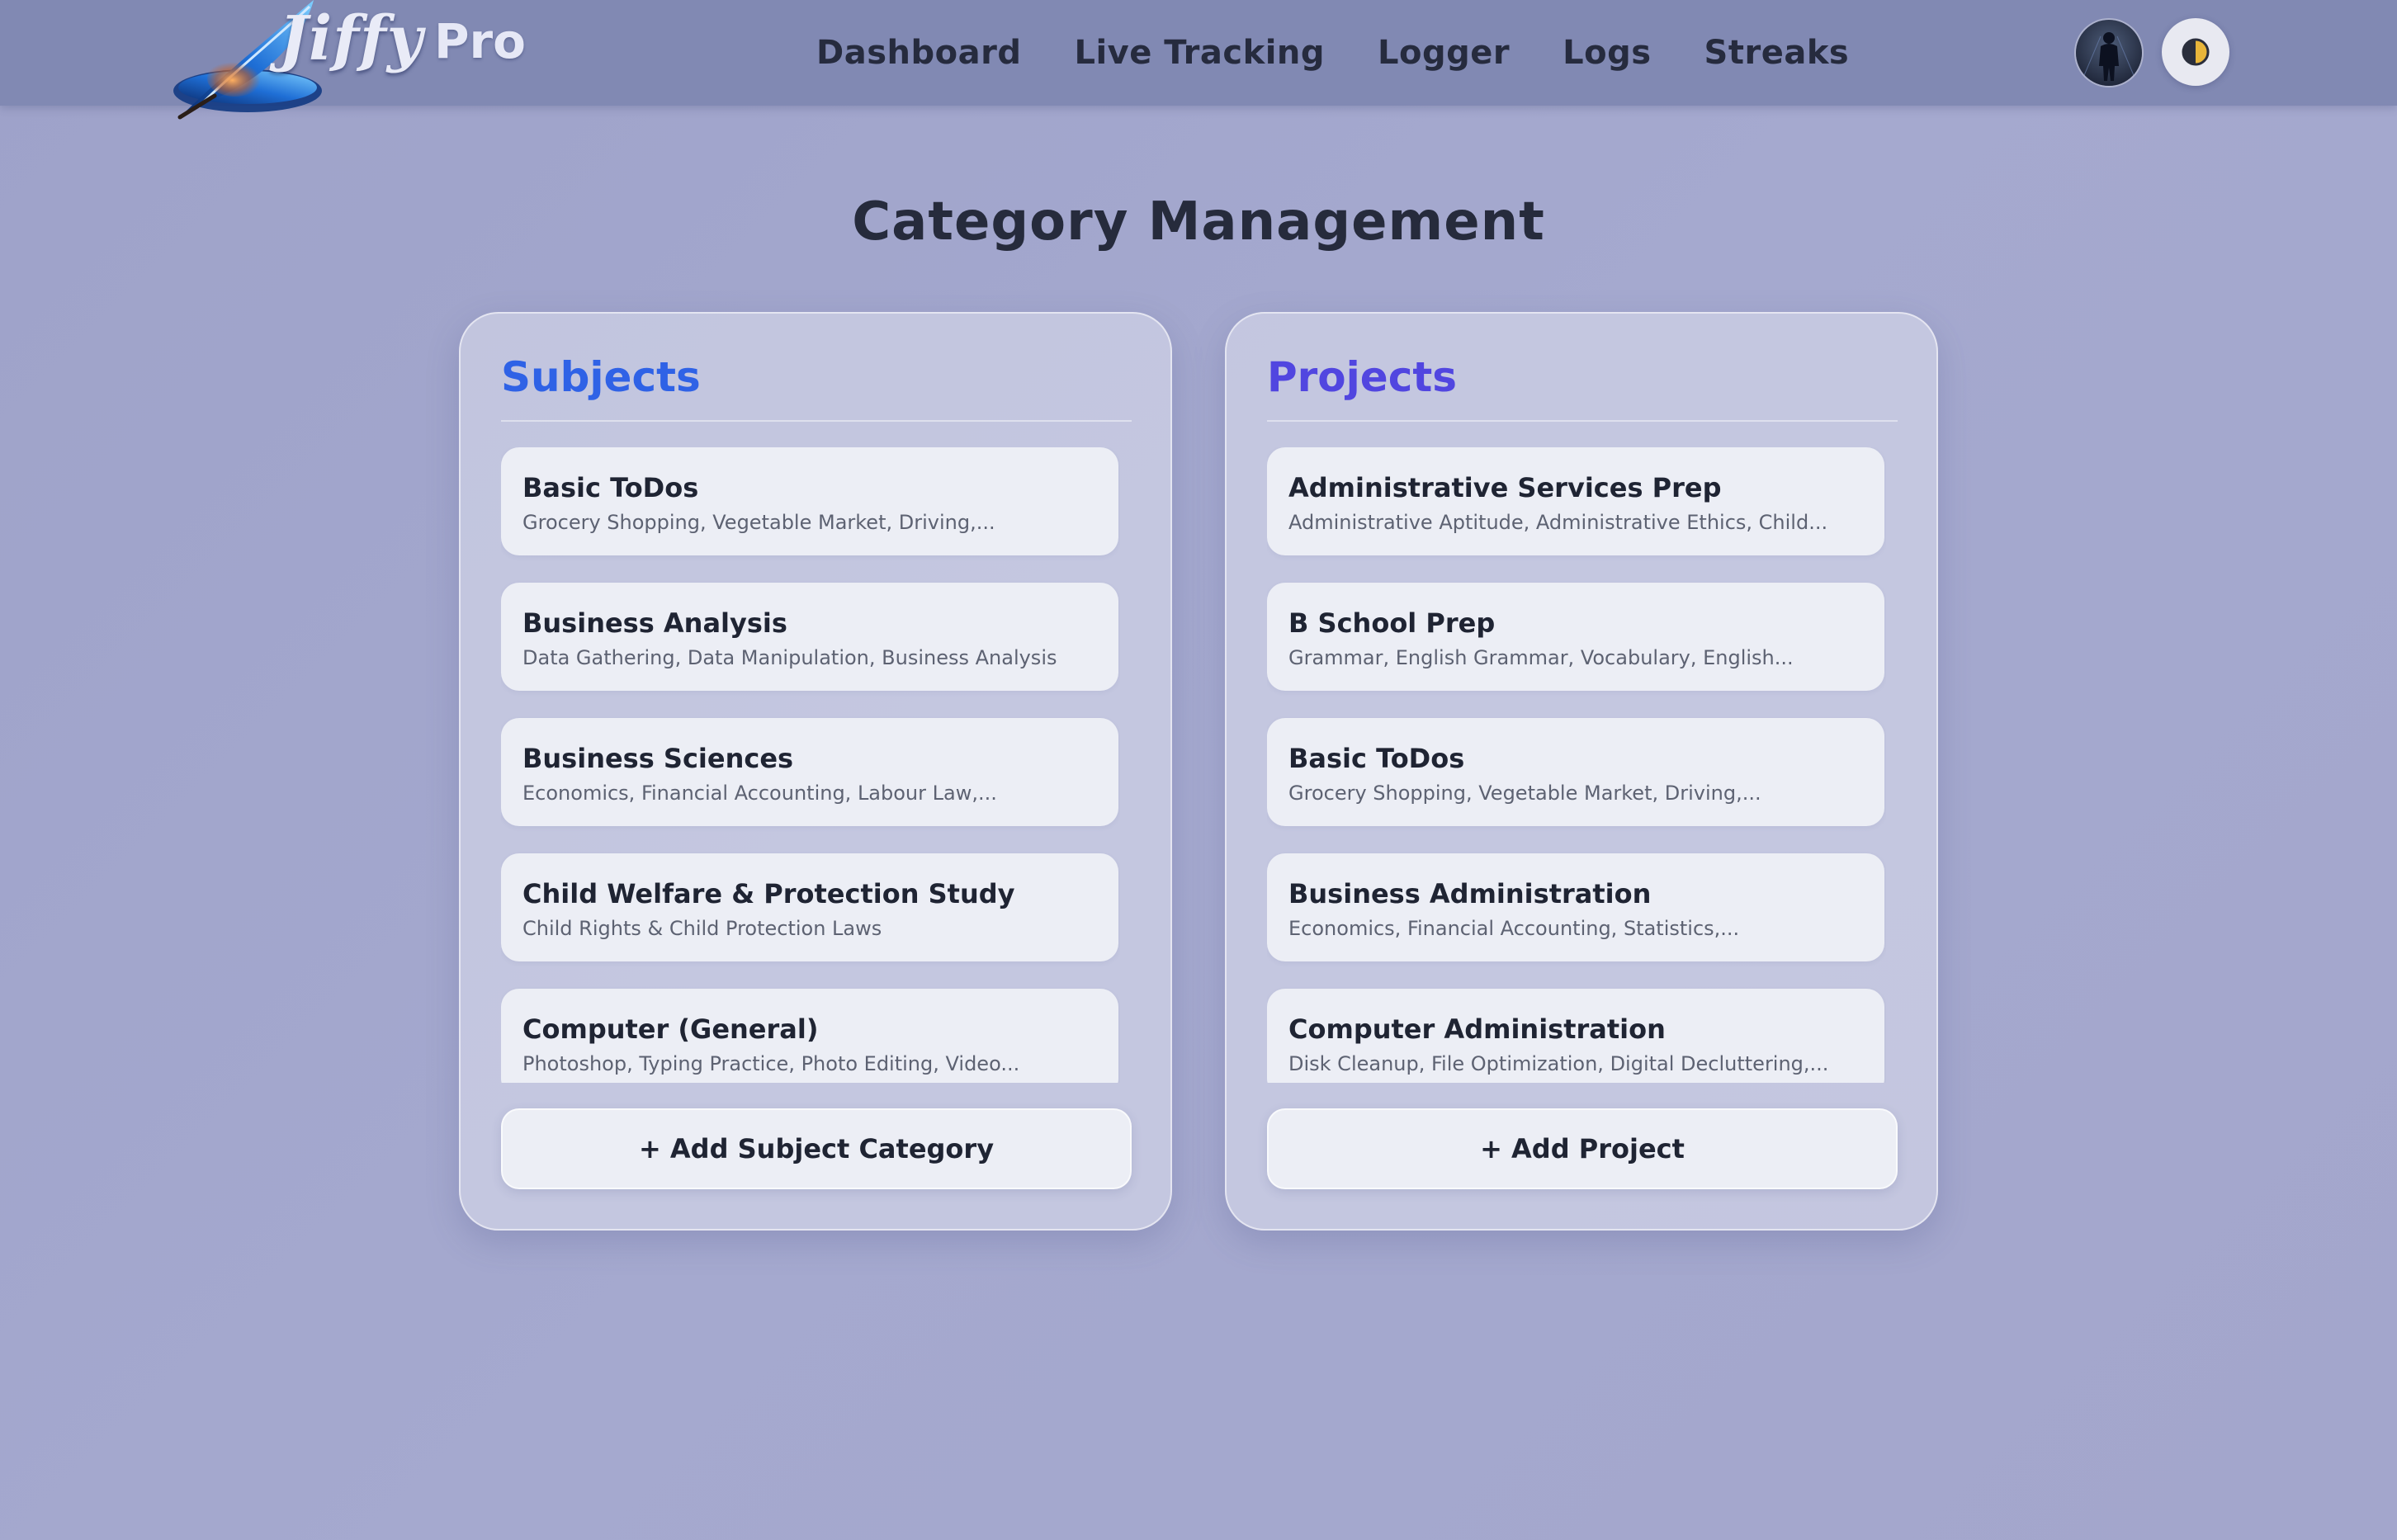  I want to click on brand-tier: Pro, so click(480, 41).